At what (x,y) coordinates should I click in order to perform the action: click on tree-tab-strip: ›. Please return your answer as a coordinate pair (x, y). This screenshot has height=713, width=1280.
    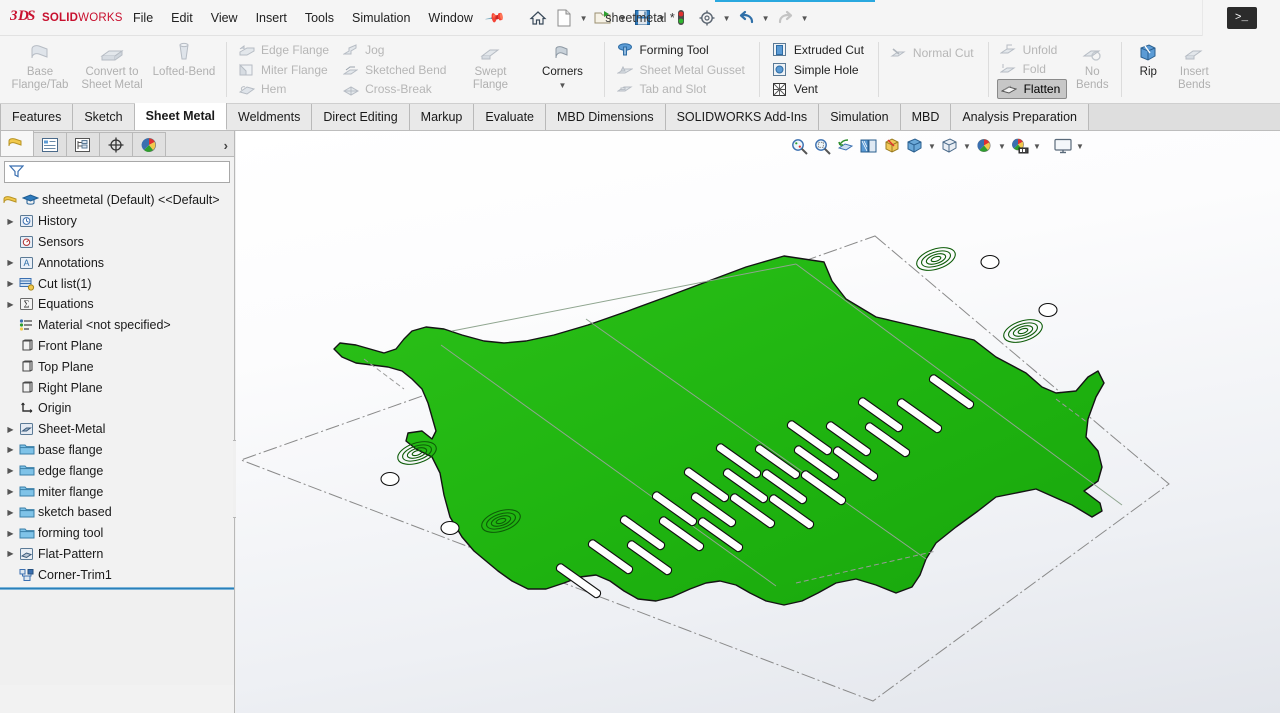
    Looking at the image, I should click on (117, 143).